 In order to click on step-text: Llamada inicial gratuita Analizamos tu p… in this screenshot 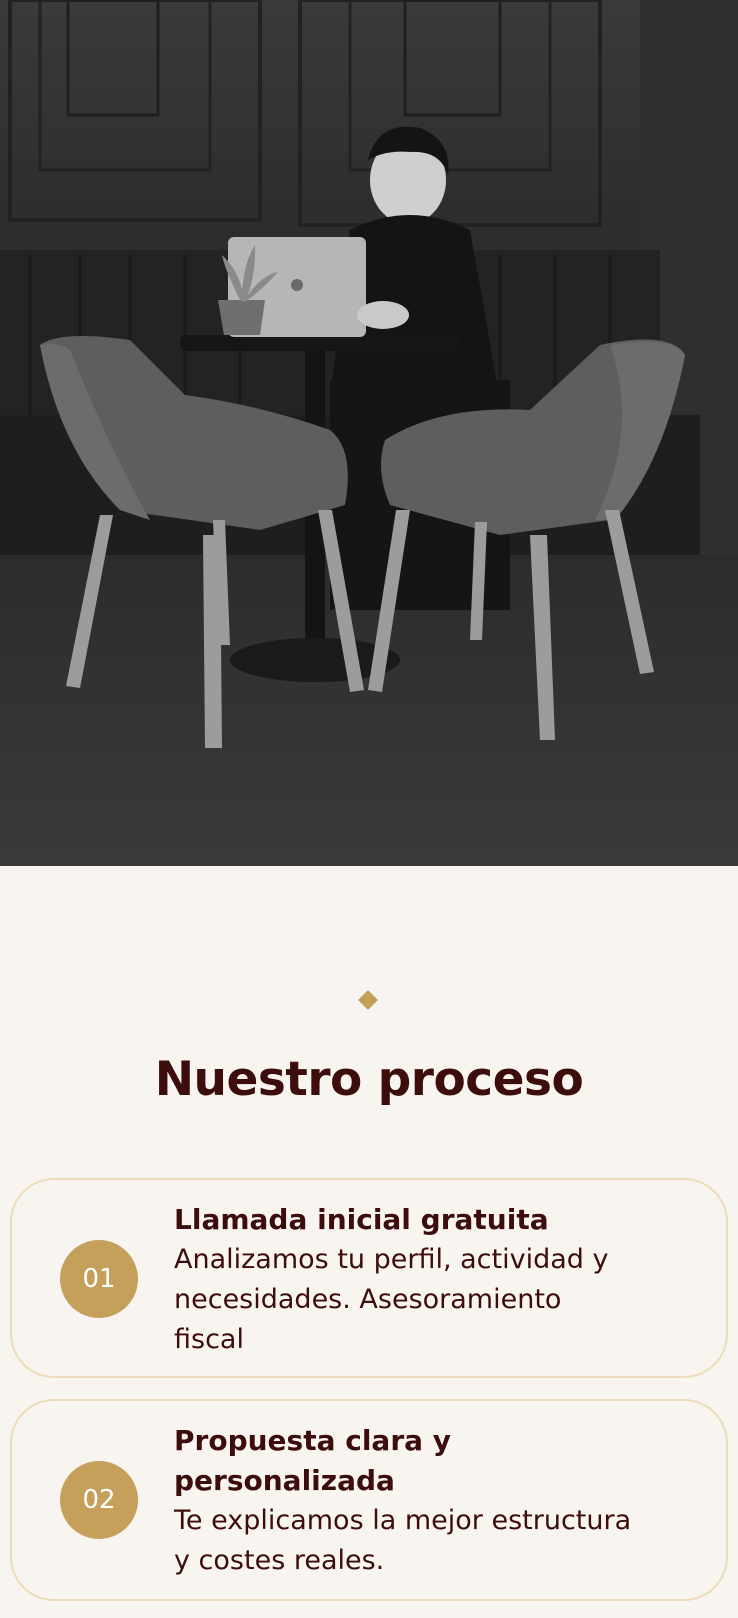, I will do `click(434, 1280)`.